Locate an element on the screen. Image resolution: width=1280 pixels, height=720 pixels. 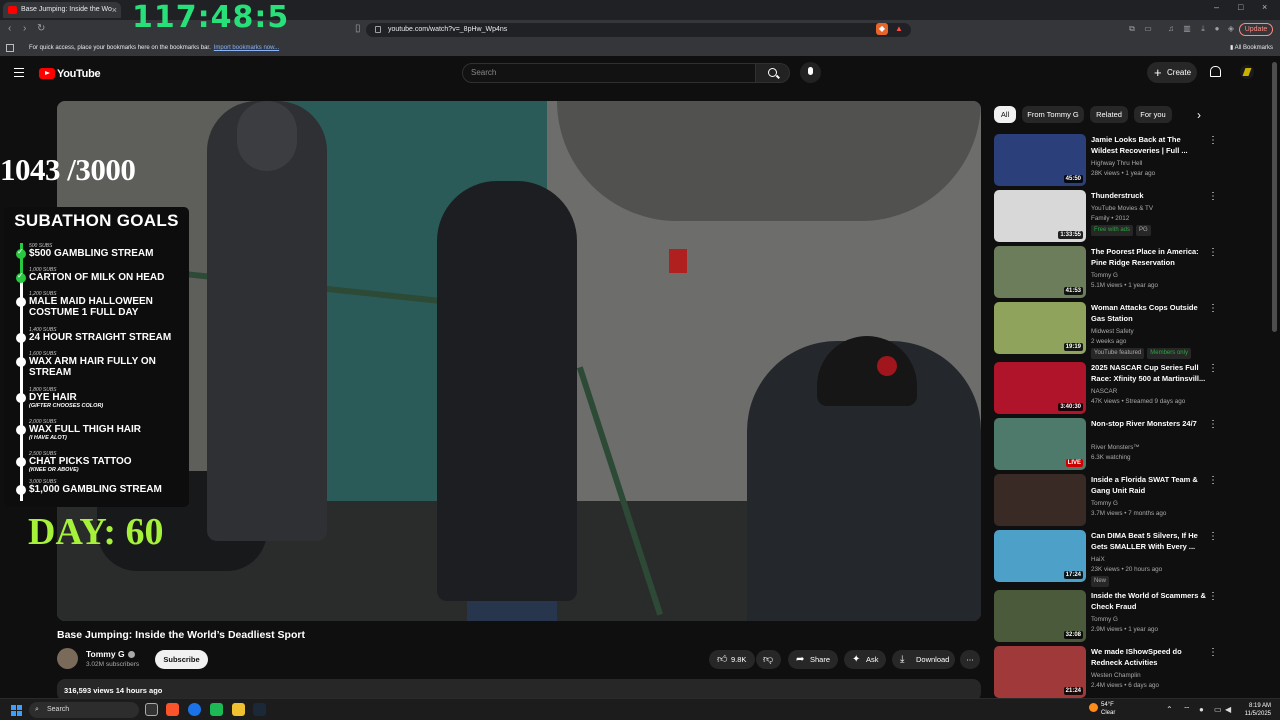
media-icon: ♫ is located at coordinates (1171, 29).